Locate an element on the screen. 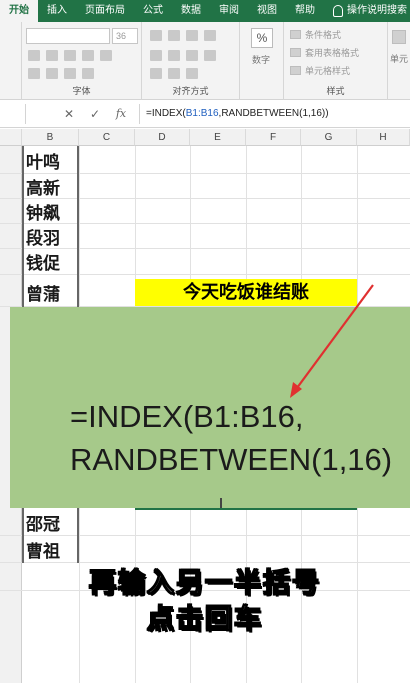  tab-help: 帮助 is located at coordinates (305, 11).